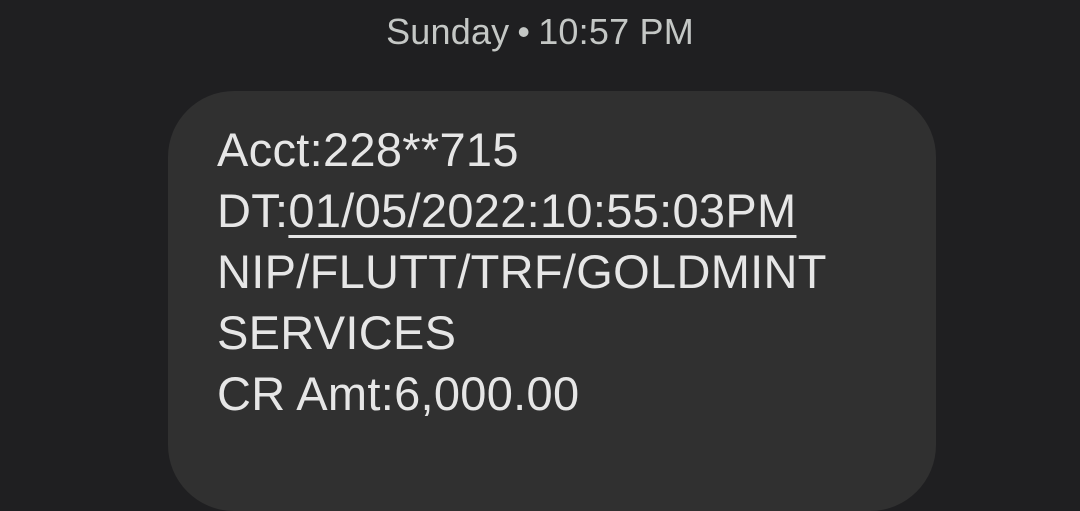 The image size is (1080, 511). Describe the element at coordinates (337, 332) in the screenshot. I see `message-description-line-2: SERVICES` at that location.